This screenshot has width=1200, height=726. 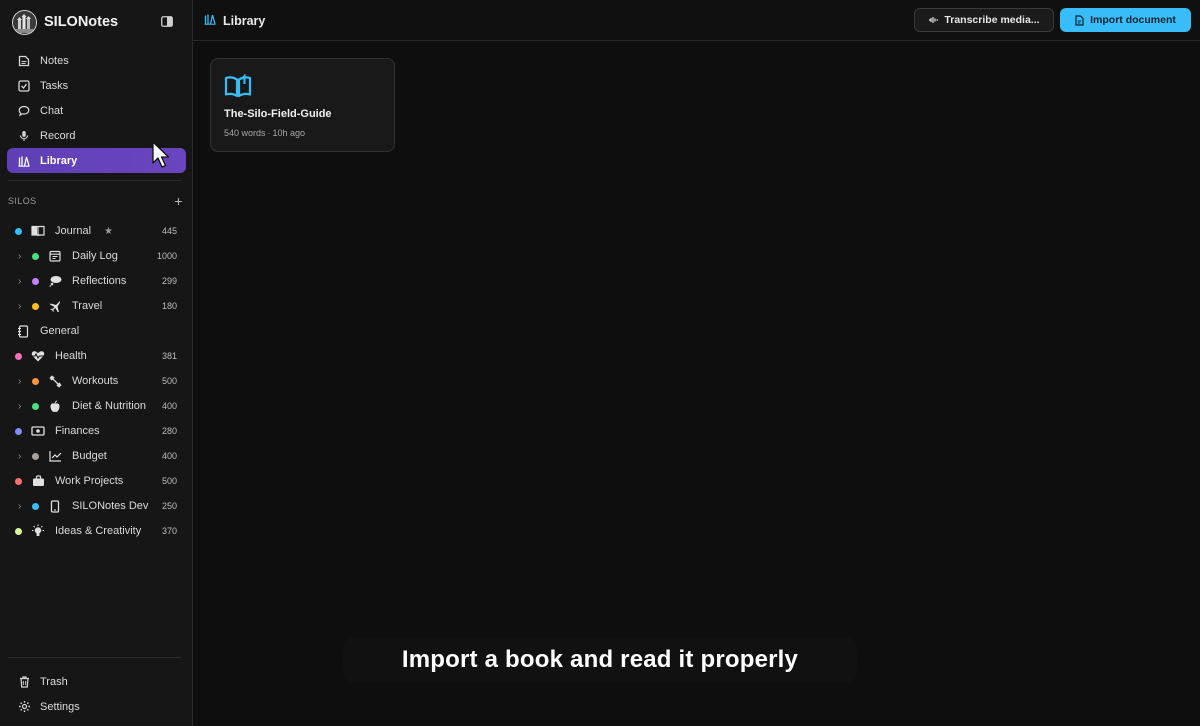 I want to click on silo-ideas-creativity: Ideas & Creativity 370, so click(x=96, y=531).